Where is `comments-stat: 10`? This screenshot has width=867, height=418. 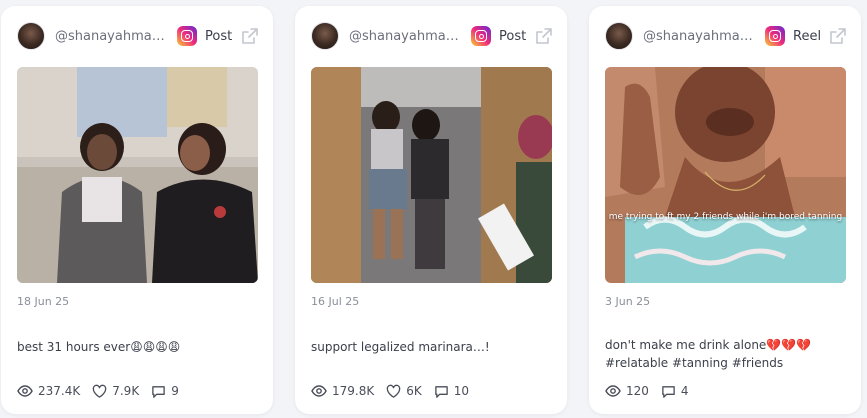 comments-stat: 10 is located at coordinates (451, 391).